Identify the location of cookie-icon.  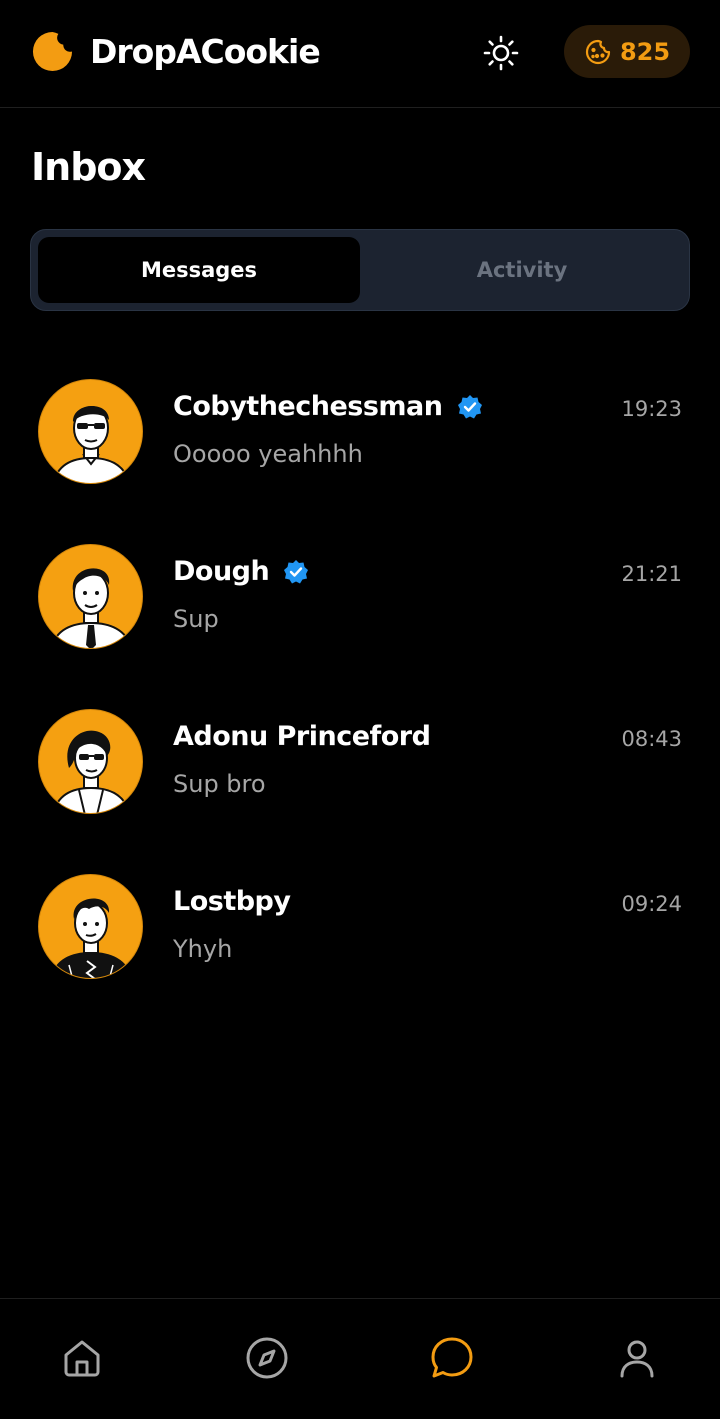
(598, 51).